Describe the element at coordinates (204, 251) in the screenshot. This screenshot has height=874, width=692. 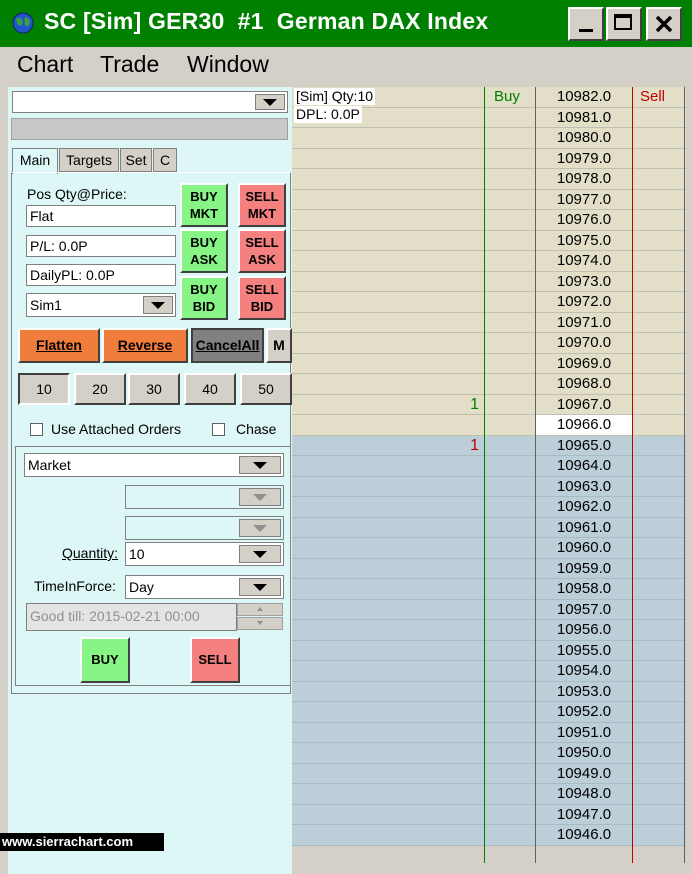
I see `buy-ask-button: BUY ASK` at that location.